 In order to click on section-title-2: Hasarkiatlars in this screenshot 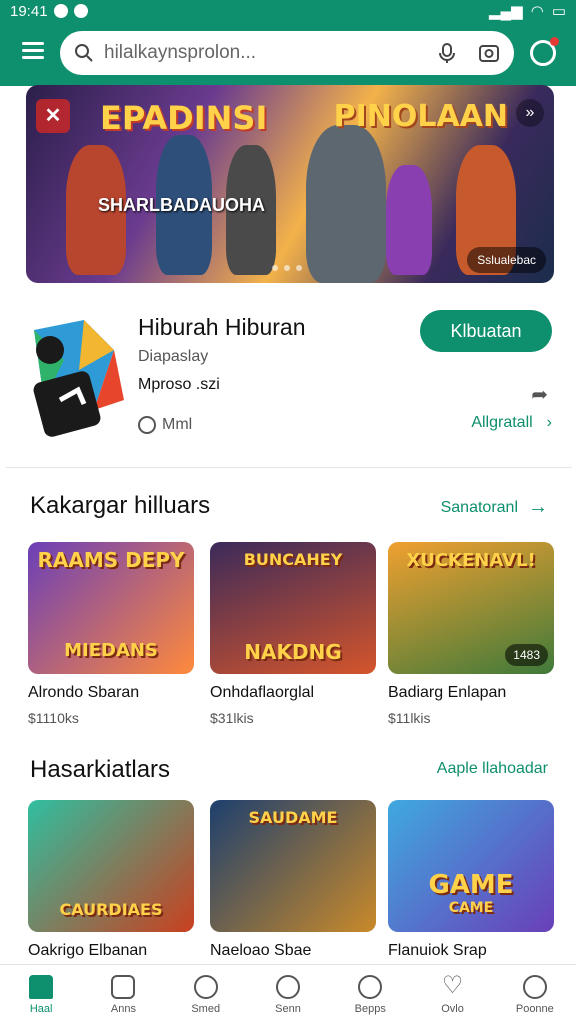, I will do `click(100, 769)`.